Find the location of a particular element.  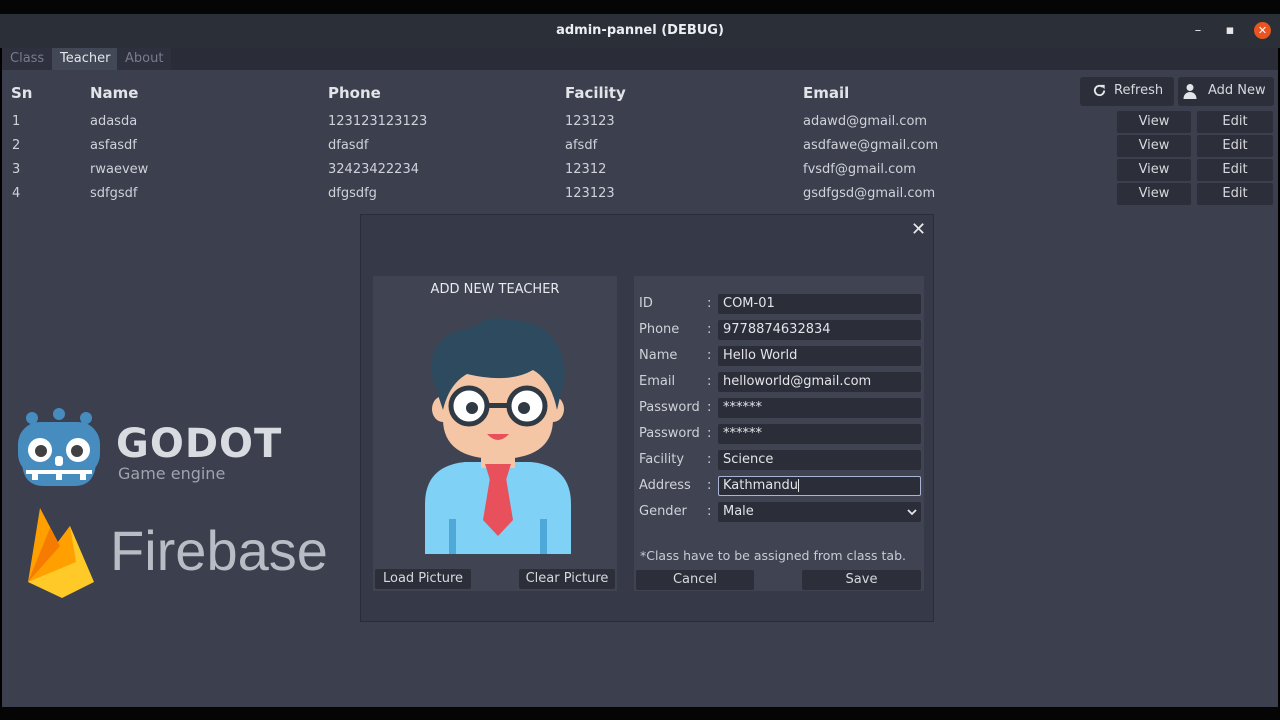

facility-field: Science is located at coordinates (819, 460).